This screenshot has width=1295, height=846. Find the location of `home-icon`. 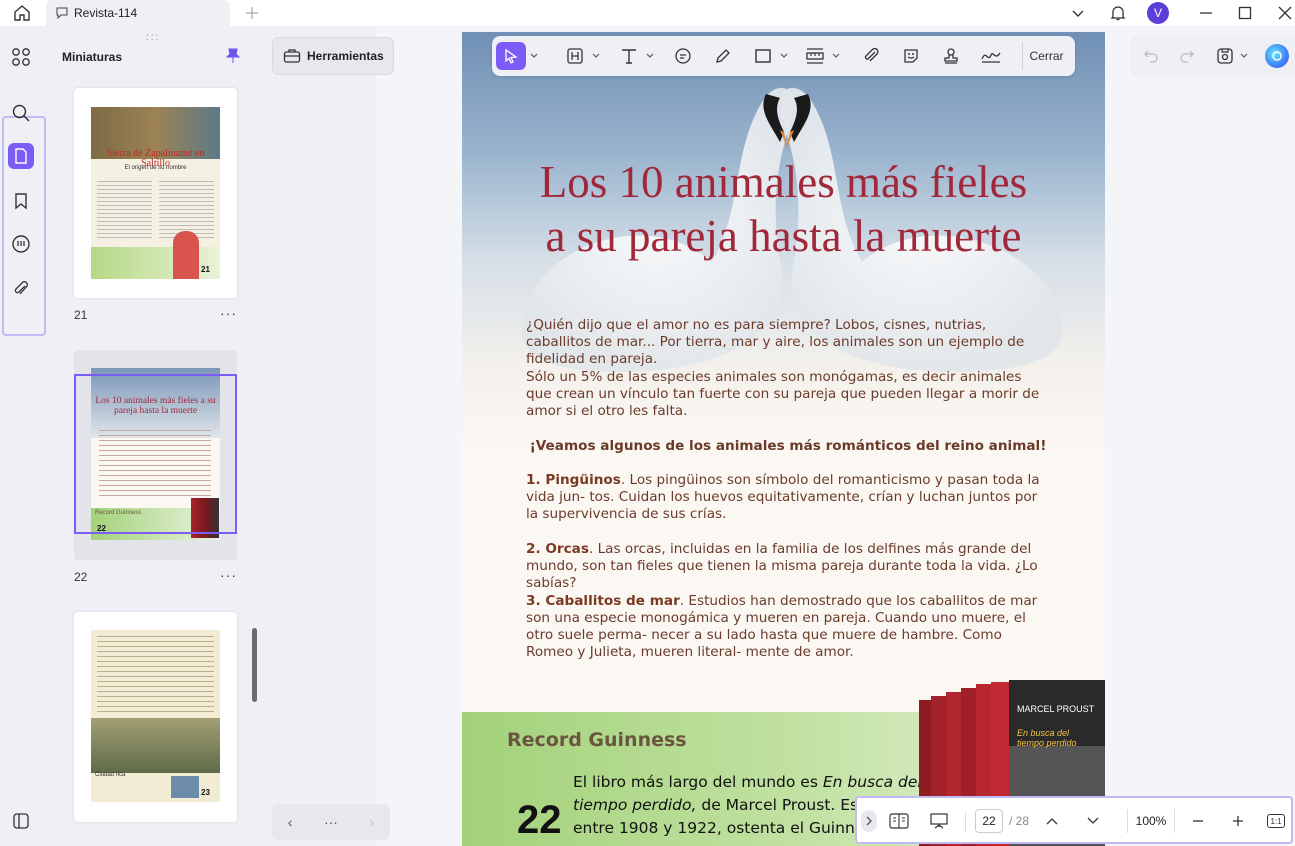

home-icon is located at coordinates (22, 13).